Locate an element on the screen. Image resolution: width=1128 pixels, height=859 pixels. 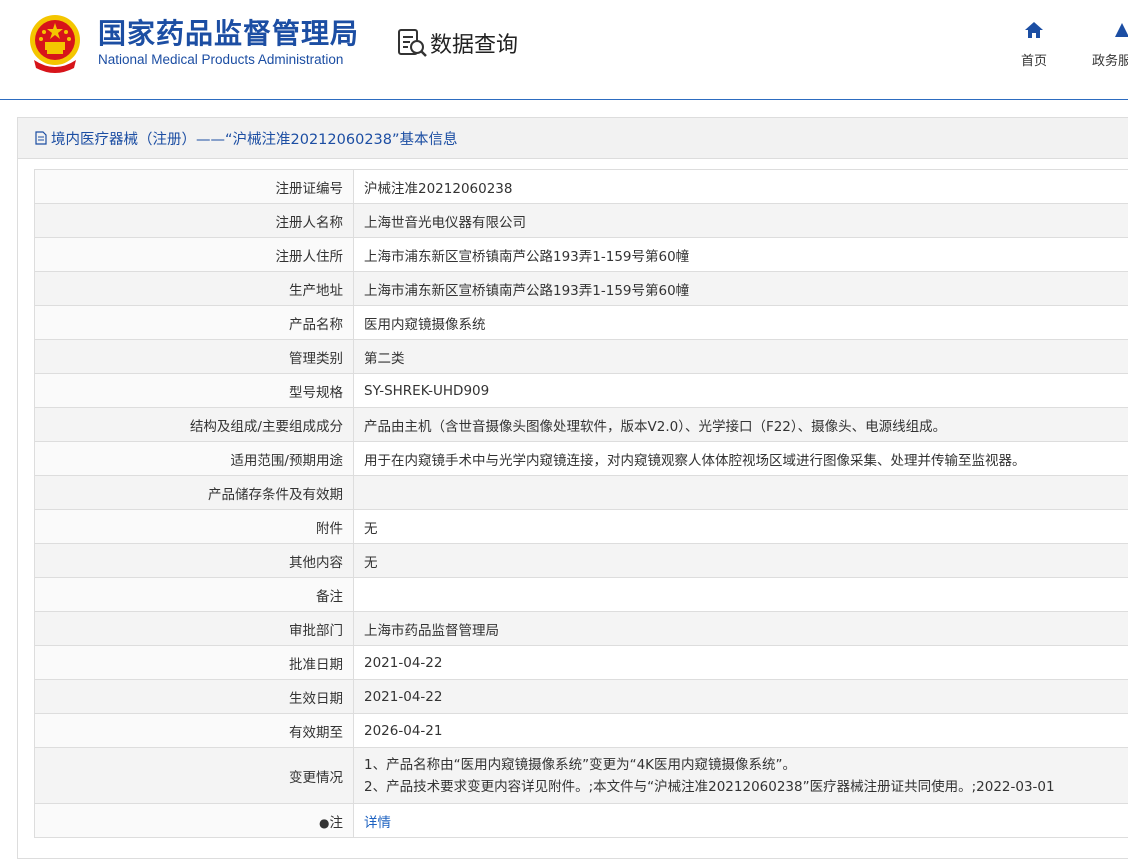
row-value: 2026-04-21 is located at coordinates (741, 731).